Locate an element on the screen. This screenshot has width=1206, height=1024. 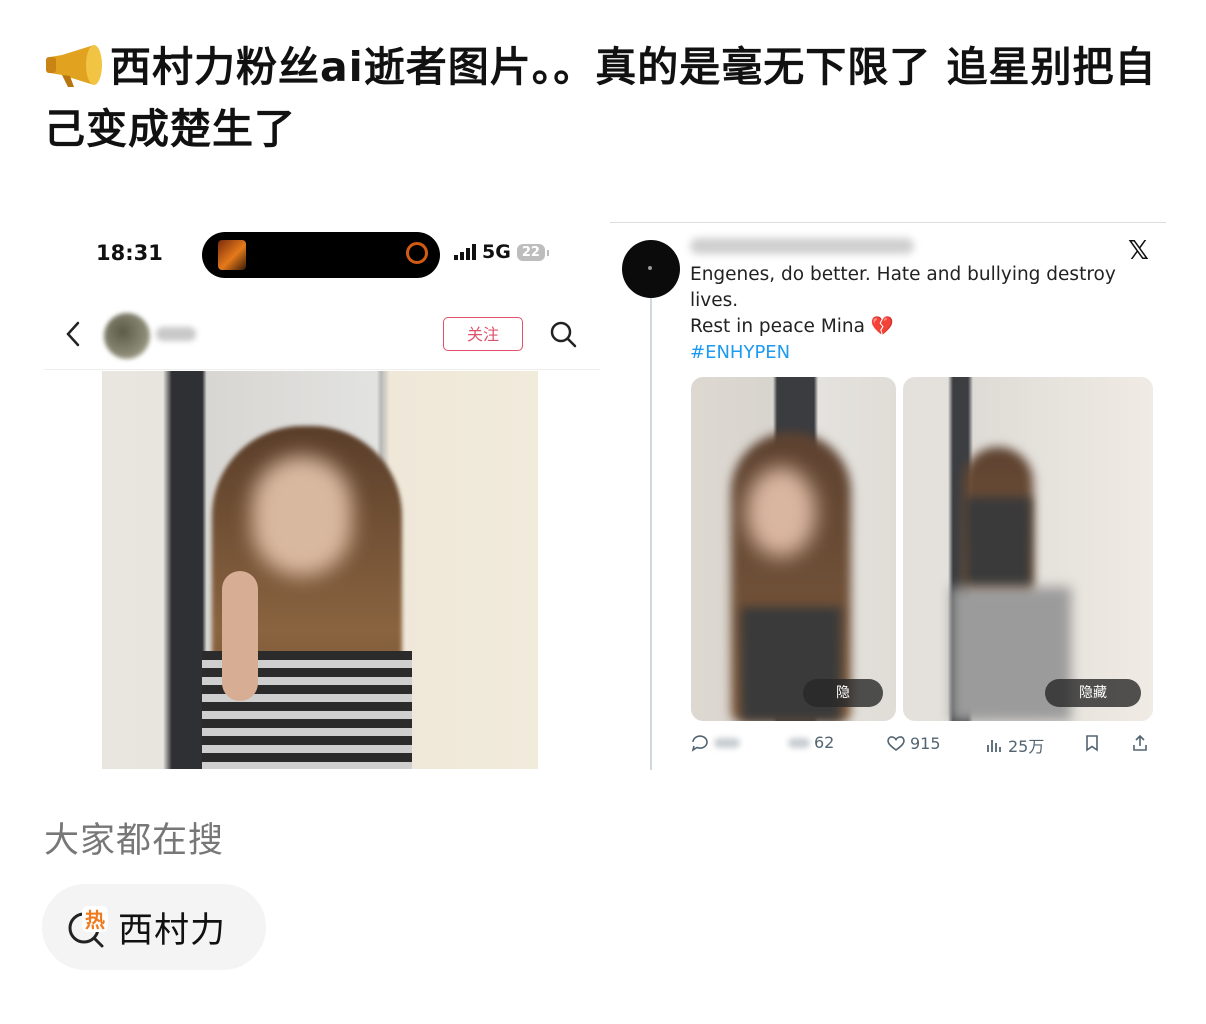
like-button: 915 is located at coordinates (913, 743).